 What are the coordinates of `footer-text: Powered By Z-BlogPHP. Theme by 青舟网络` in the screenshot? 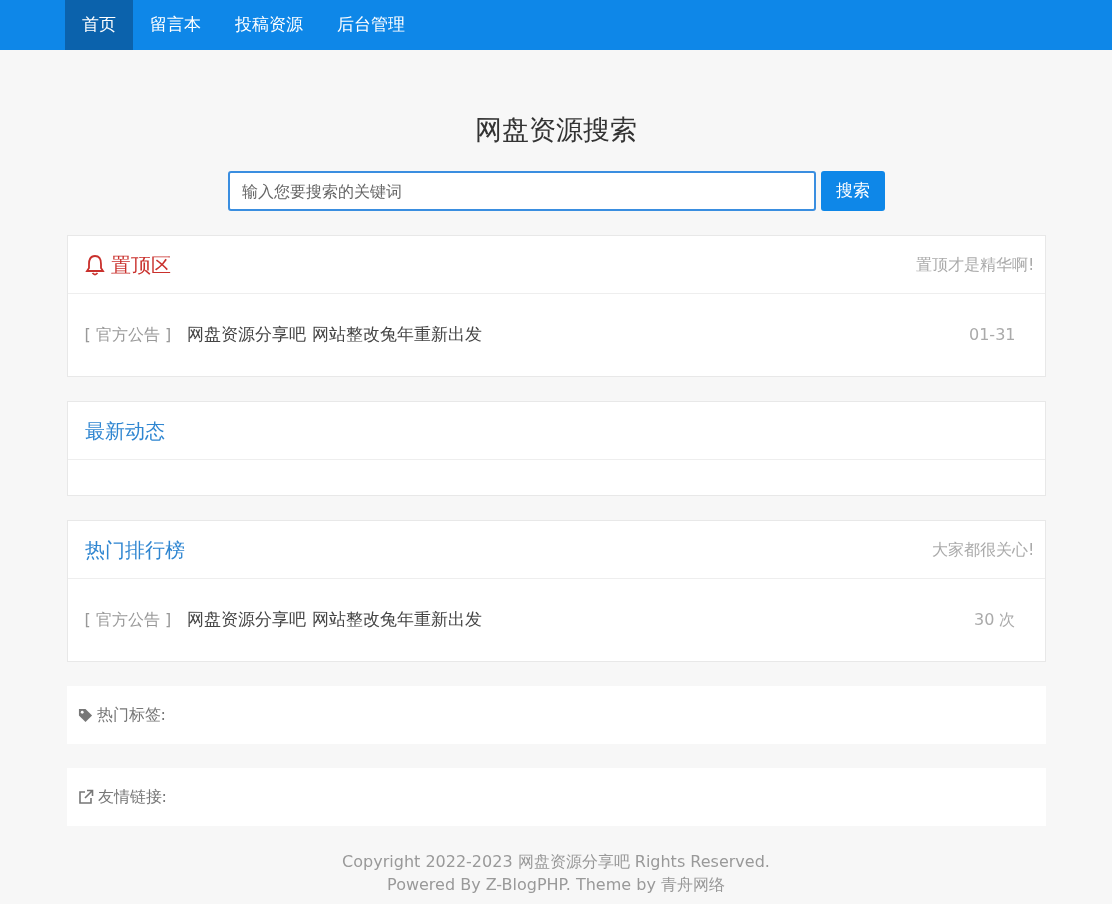 It's located at (556, 885).